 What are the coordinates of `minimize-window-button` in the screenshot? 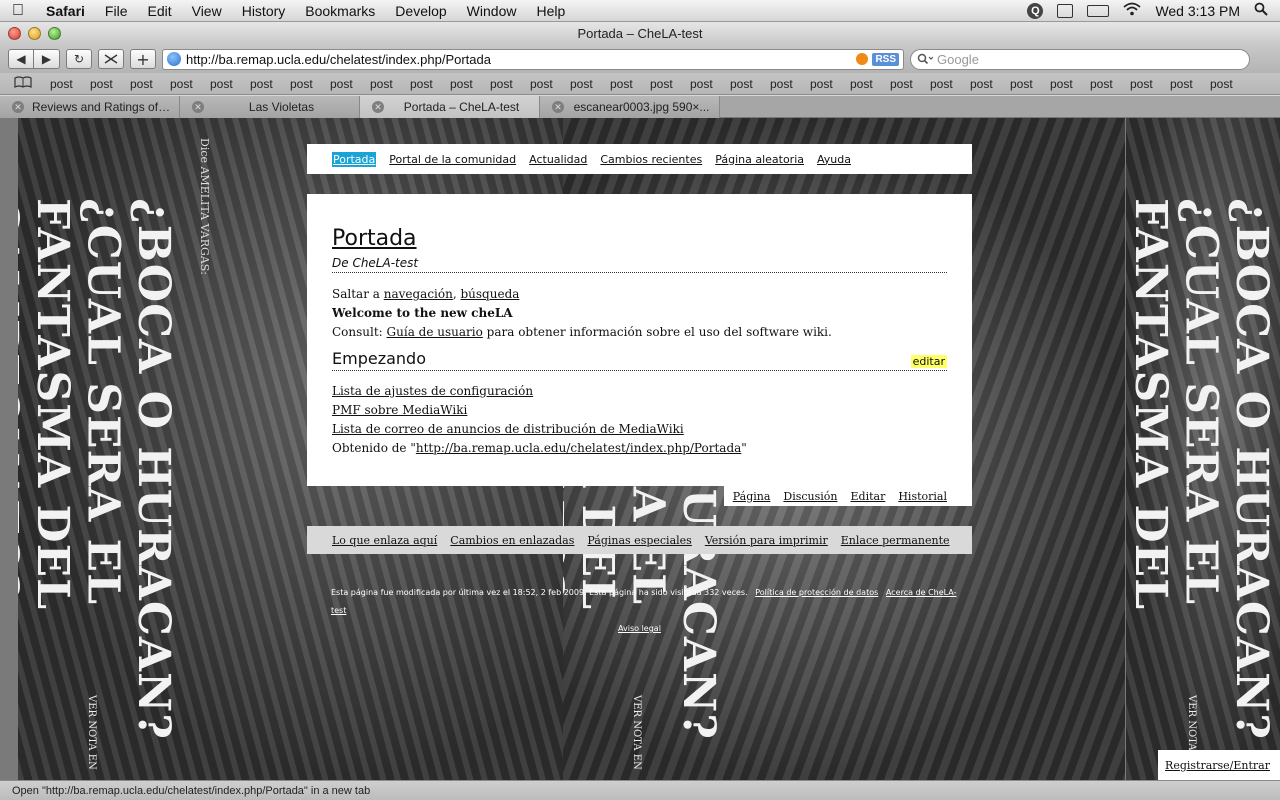 It's located at (34, 33).